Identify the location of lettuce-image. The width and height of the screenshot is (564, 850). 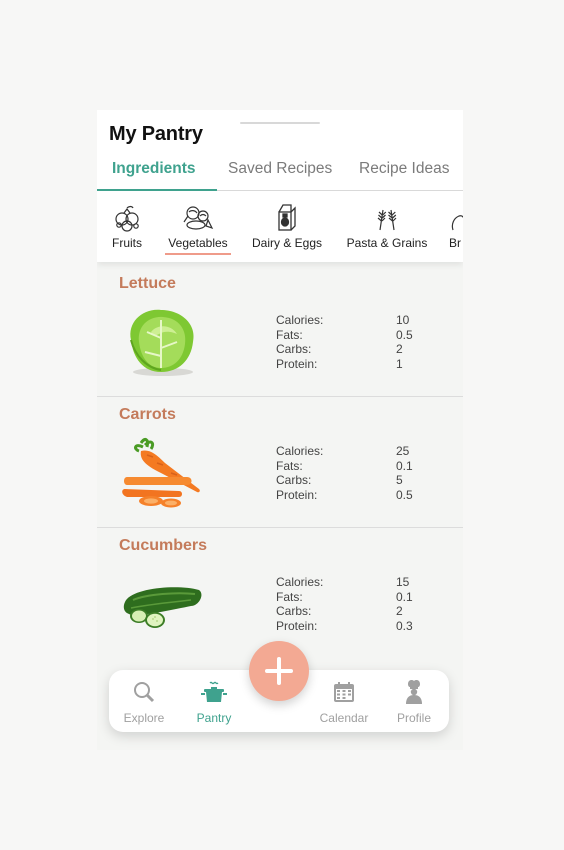
(162, 340).